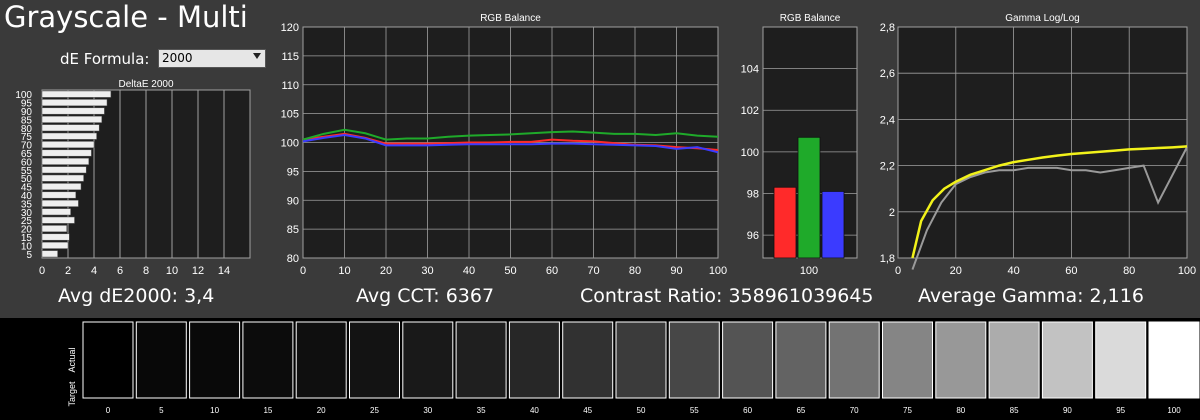  What do you see at coordinates (747, 410) in the screenshot?
I see `patch-level-label: 60` at bounding box center [747, 410].